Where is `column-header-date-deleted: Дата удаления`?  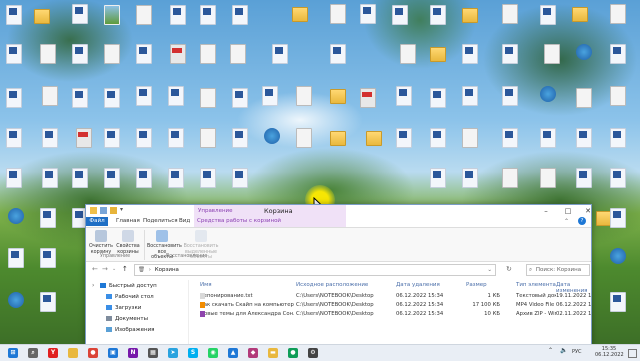 column-header-date-deleted: Дата удаления is located at coordinates (418, 285).